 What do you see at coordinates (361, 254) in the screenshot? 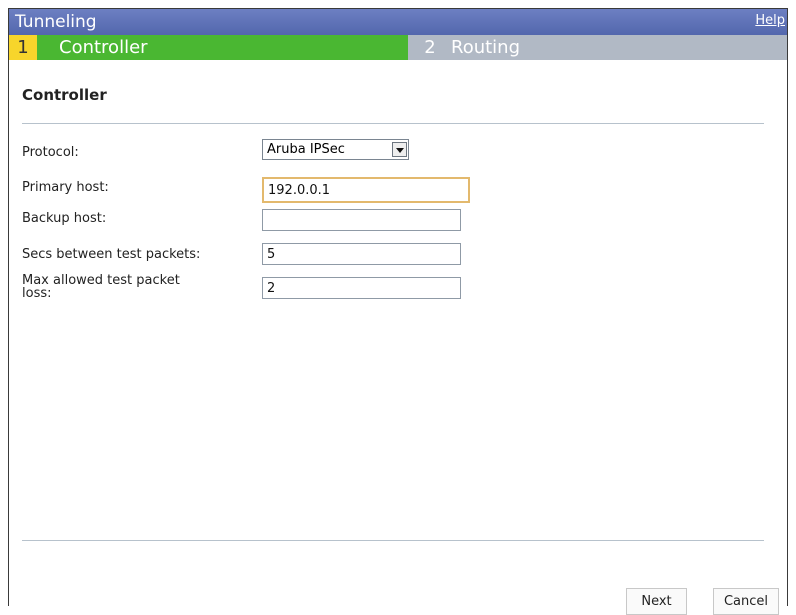
I see `secs-between-input` at bounding box center [361, 254].